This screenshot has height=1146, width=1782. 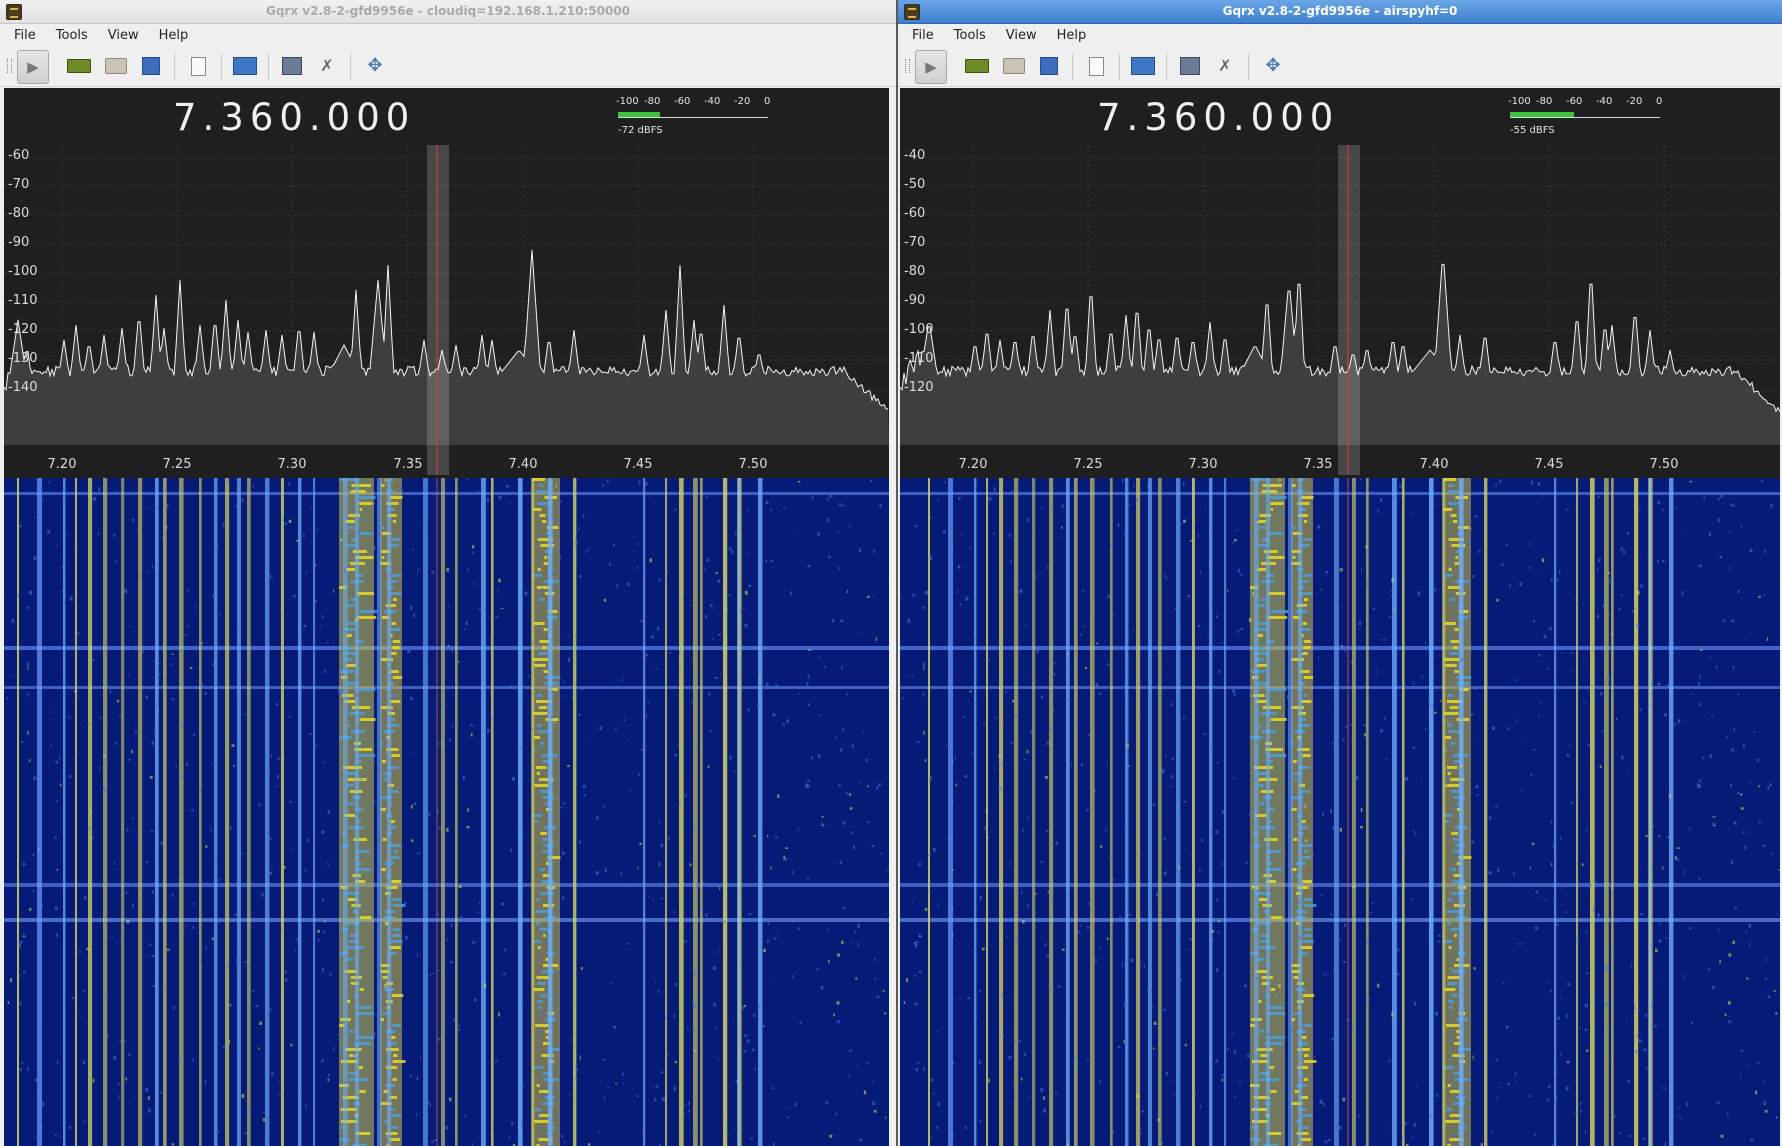 What do you see at coordinates (1574, 101) in the screenshot?
I see `meter-tick-label: -60` at bounding box center [1574, 101].